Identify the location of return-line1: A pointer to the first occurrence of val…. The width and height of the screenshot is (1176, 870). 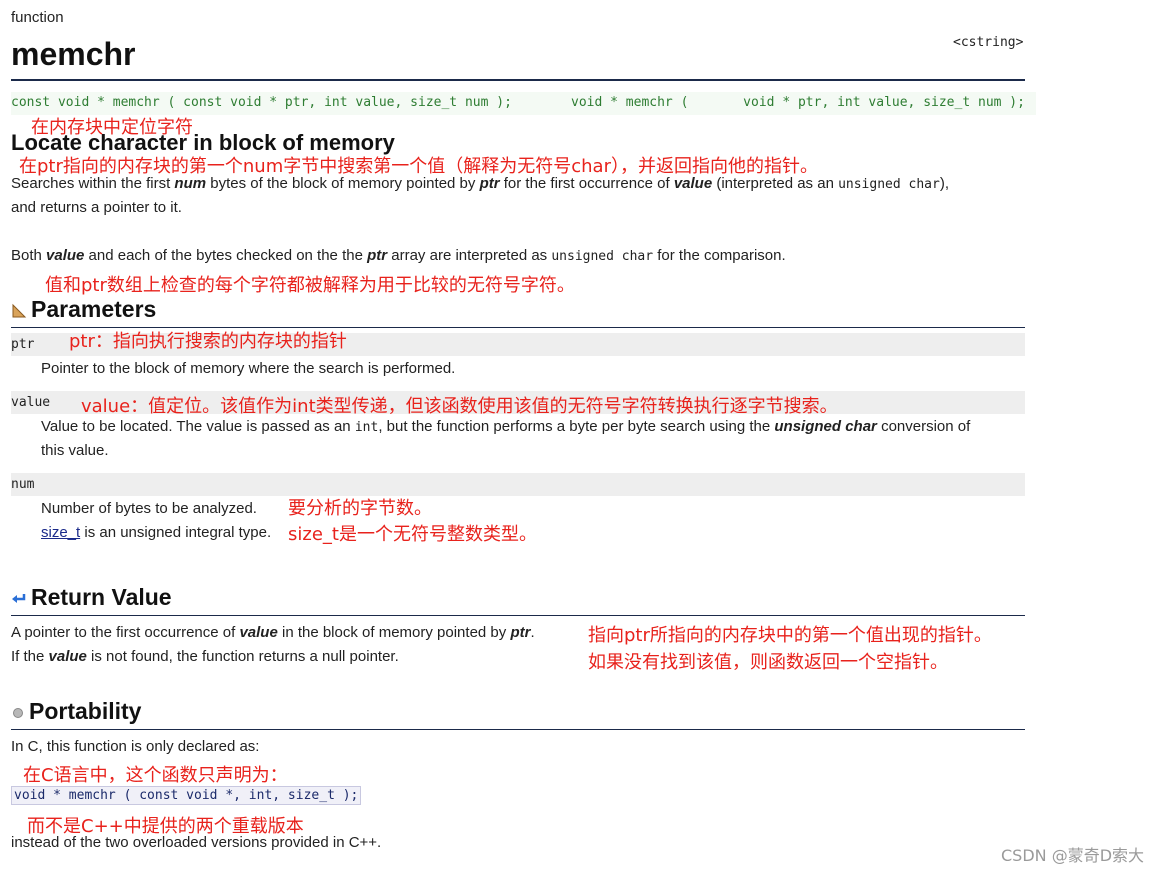
(273, 632).